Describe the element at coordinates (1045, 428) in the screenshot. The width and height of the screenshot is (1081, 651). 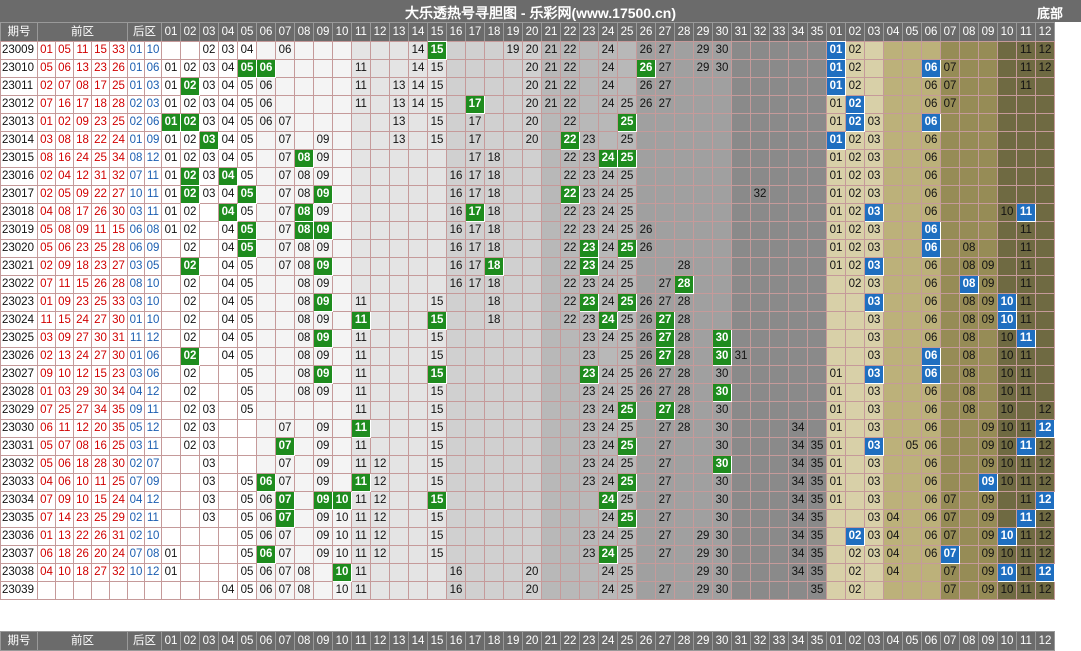
I see `back-hit-cell: 12` at that location.